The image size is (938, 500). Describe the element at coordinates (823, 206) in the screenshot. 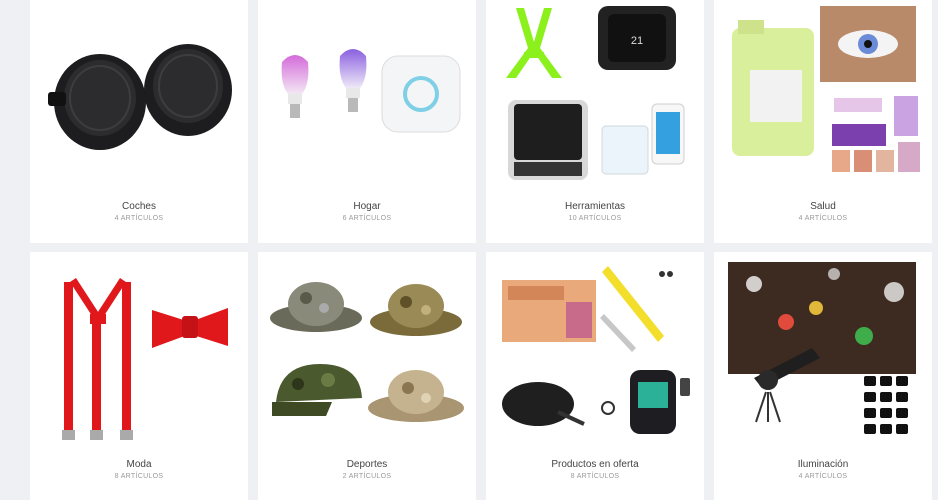

I see `category-title: Salud` at that location.